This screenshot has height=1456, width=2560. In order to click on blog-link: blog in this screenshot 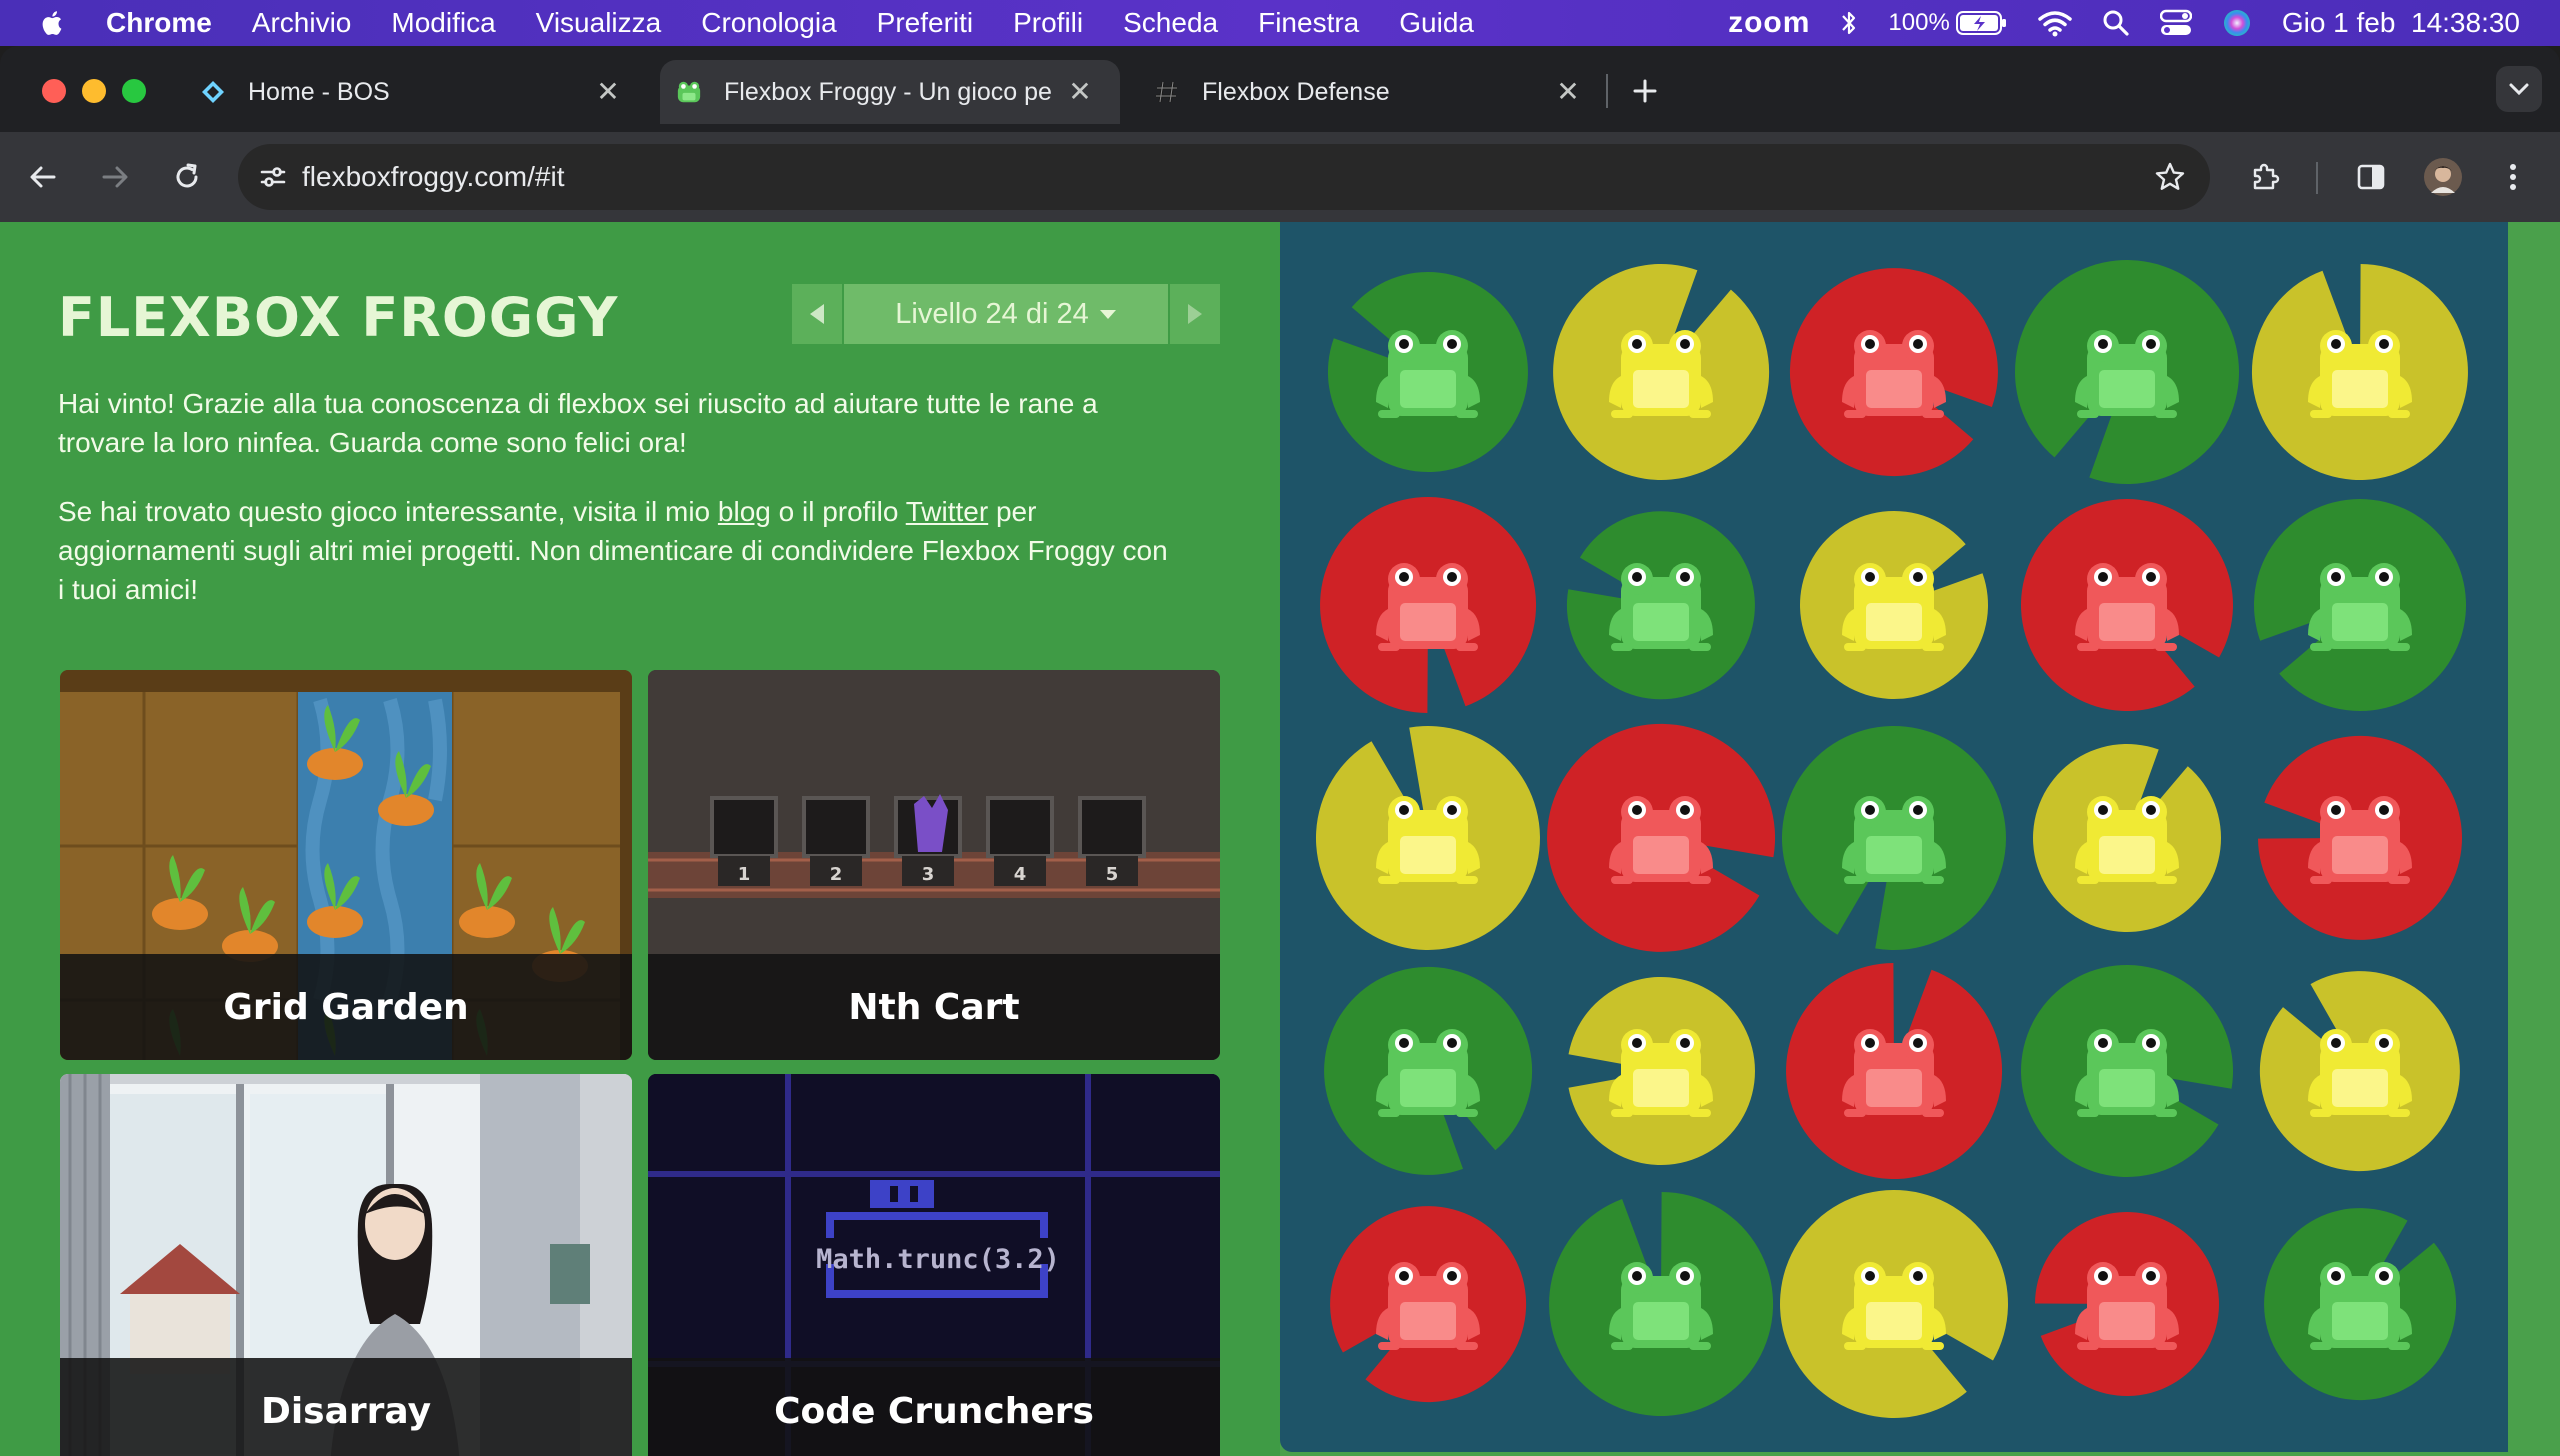, I will do `click(744, 511)`.